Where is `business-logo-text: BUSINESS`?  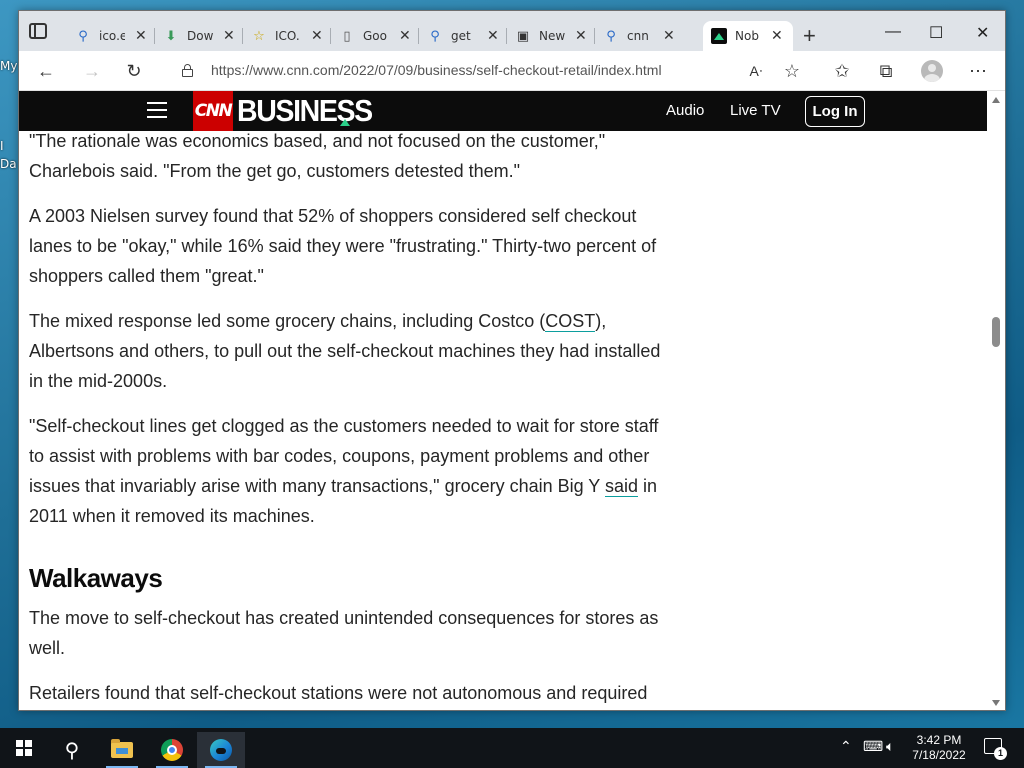
business-logo-text: BUSINESS is located at coordinates (305, 110).